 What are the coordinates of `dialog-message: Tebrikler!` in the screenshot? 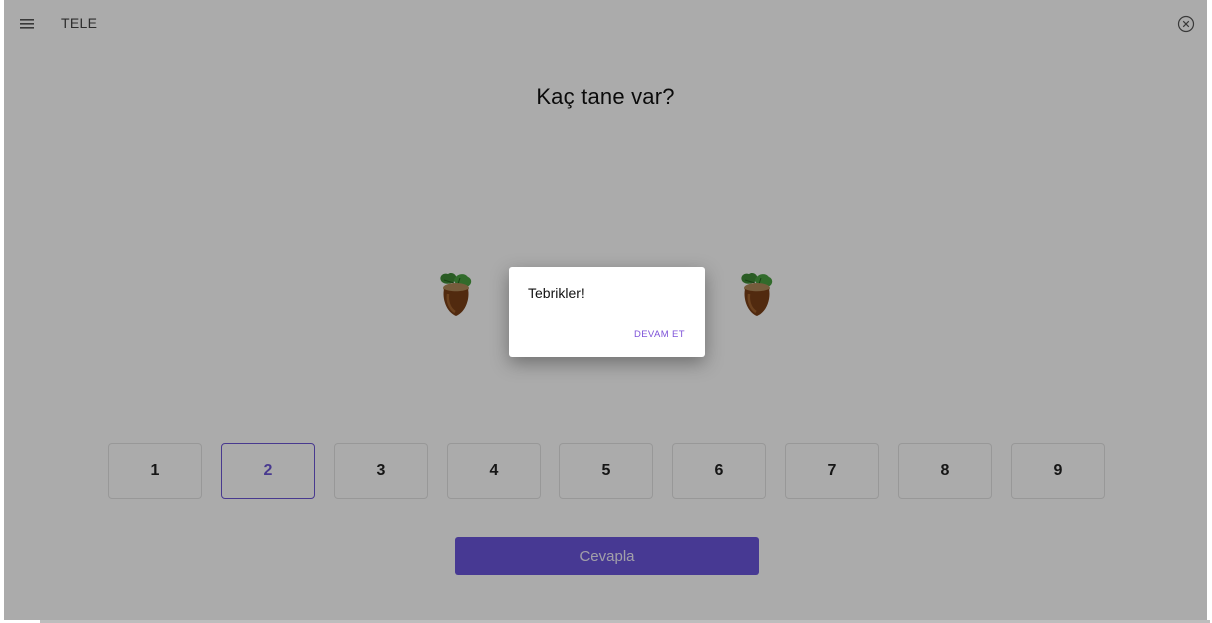 It's located at (556, 293).